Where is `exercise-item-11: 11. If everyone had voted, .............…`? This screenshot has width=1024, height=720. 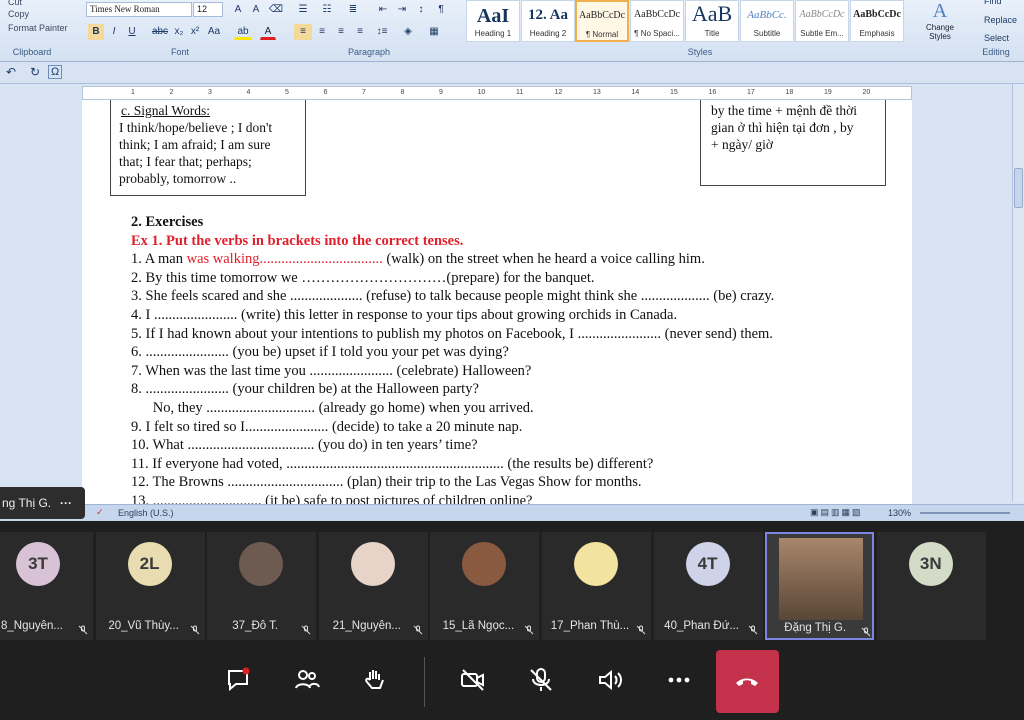 exercise-item-11: 11. If everyone had voted, .............… is located at coordinates (392, 463).